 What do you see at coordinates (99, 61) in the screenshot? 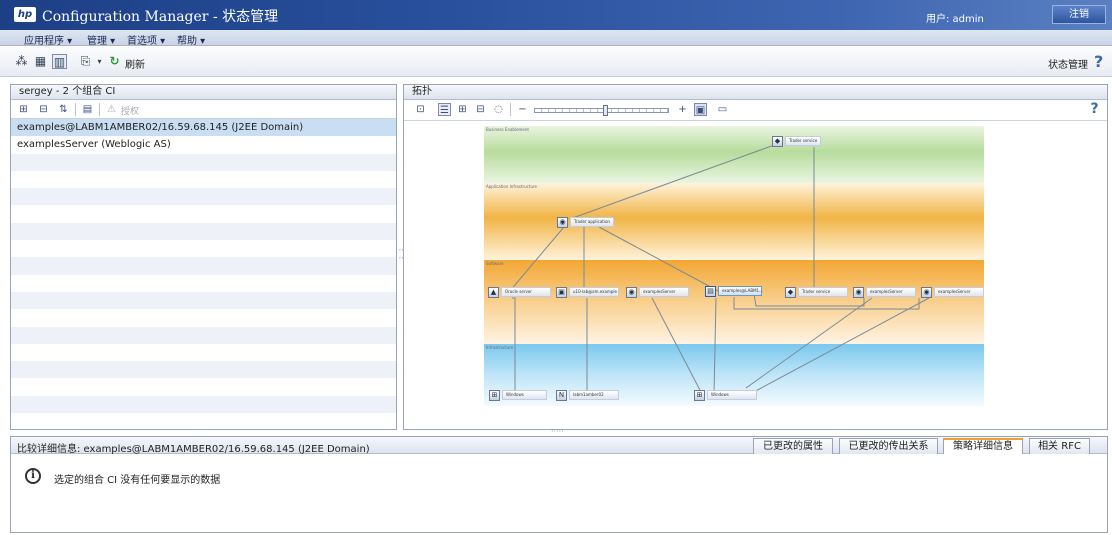
I see `chevron-down-icon: ▾` at bounding box center [99, 61].